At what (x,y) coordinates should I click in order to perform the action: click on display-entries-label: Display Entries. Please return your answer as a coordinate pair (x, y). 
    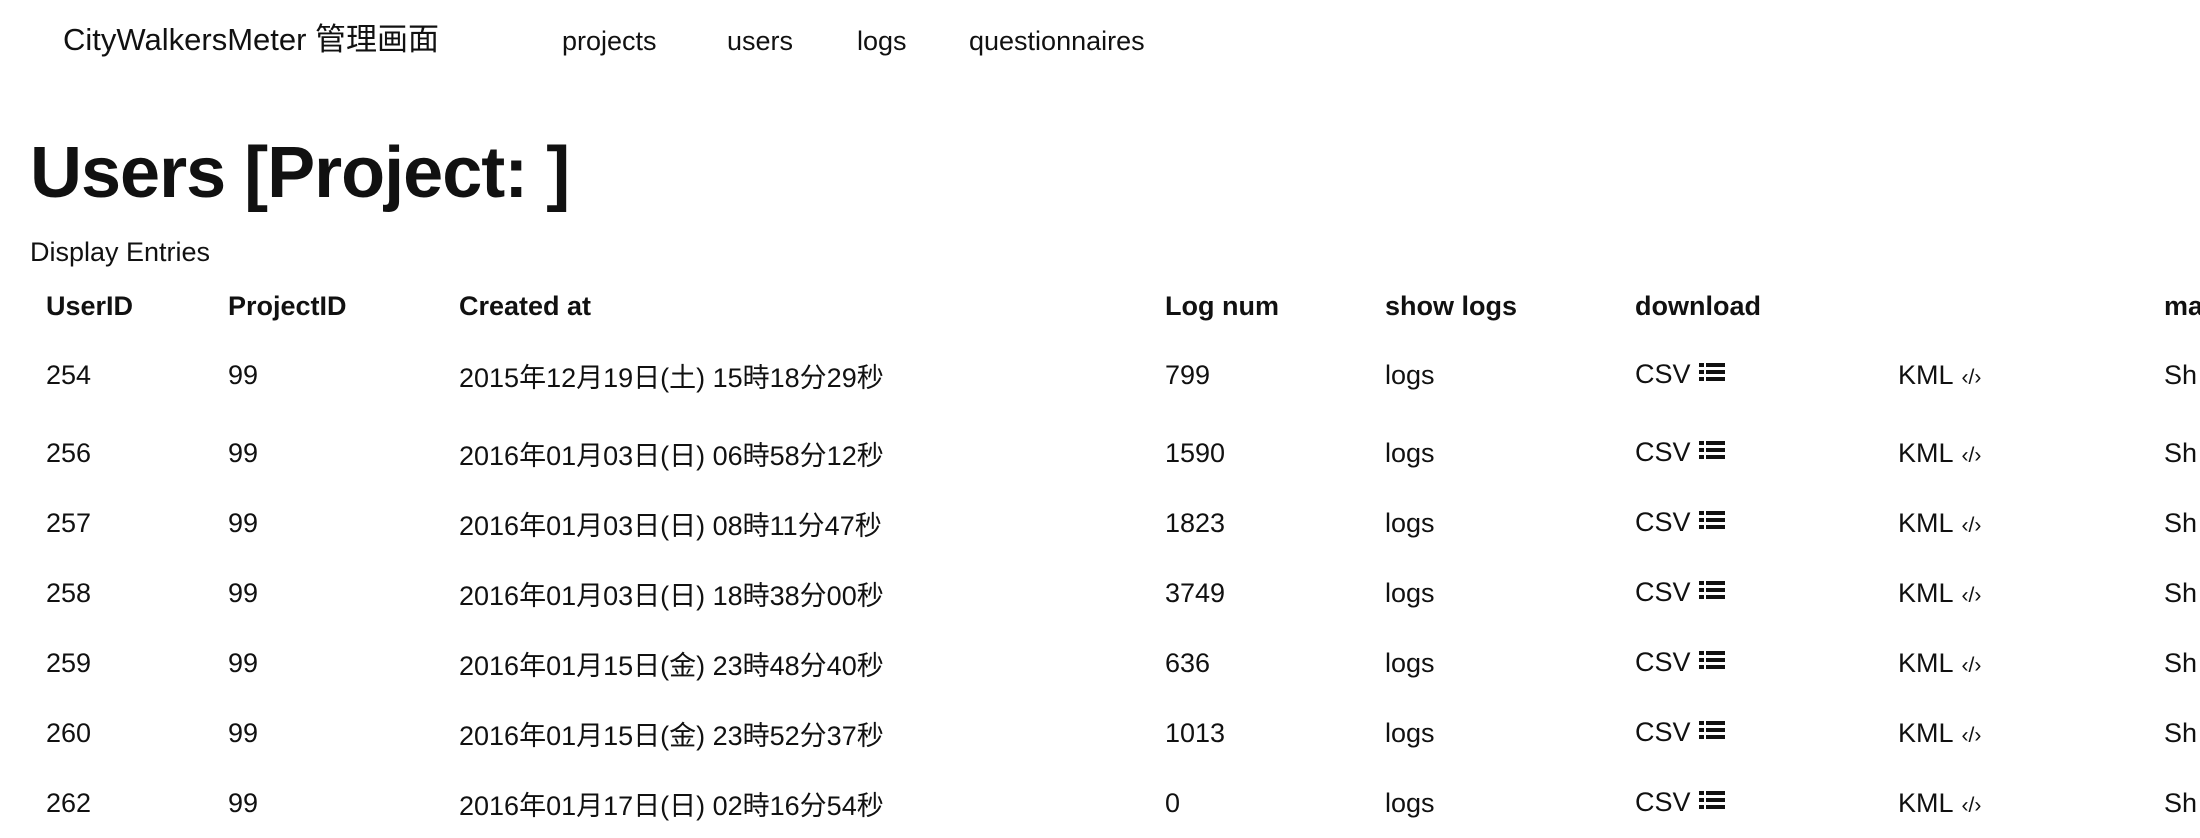
    Looking at the image, I should click on (120, 252).